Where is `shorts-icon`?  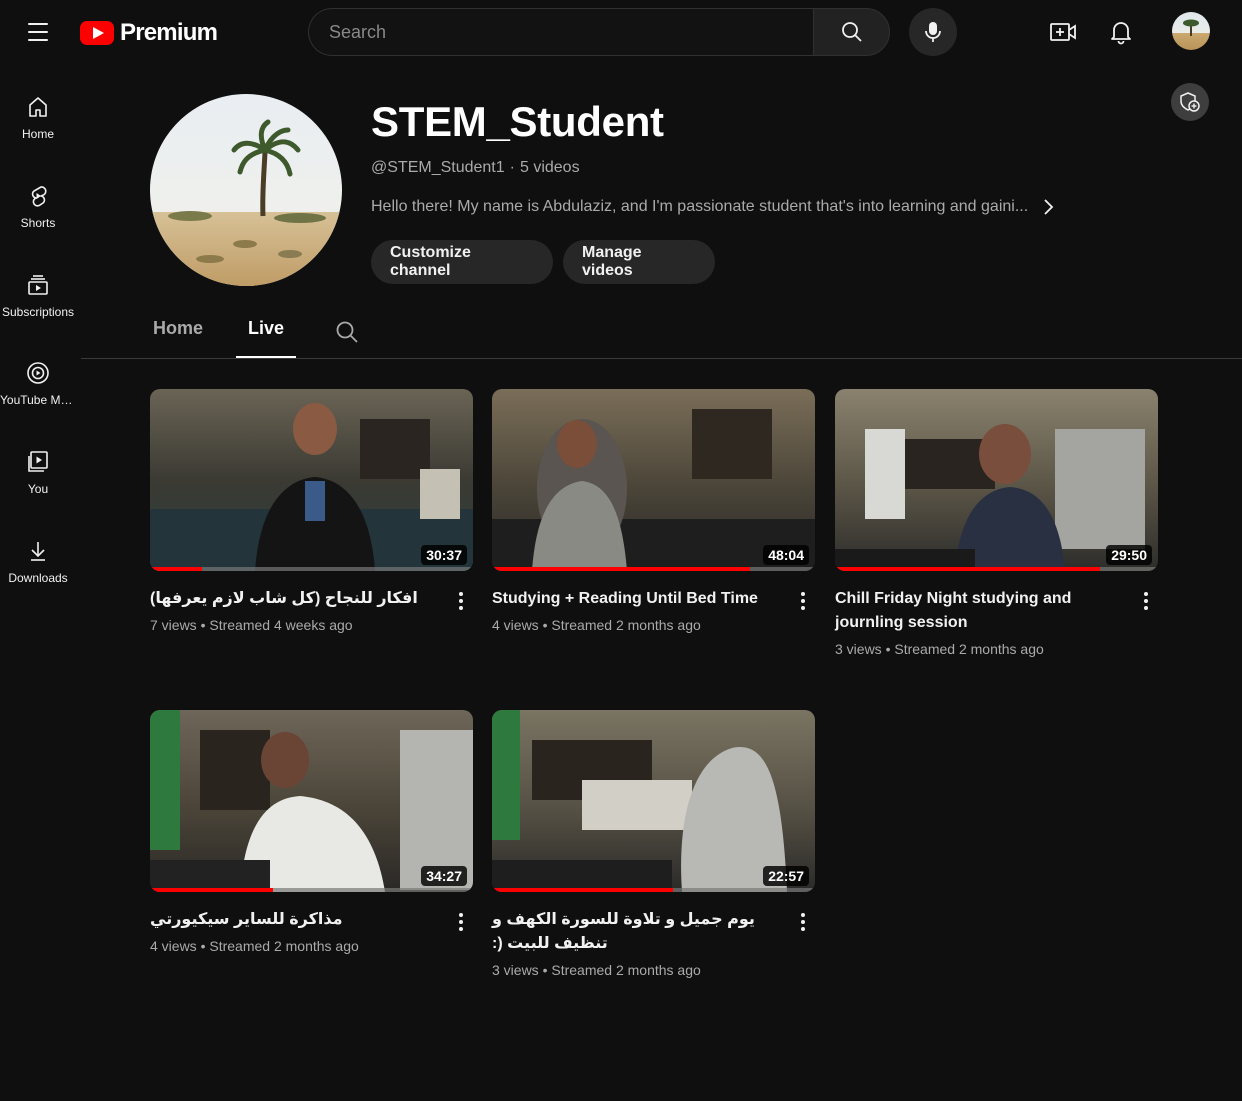 shorts-icon is located at coordinates (39, 196).